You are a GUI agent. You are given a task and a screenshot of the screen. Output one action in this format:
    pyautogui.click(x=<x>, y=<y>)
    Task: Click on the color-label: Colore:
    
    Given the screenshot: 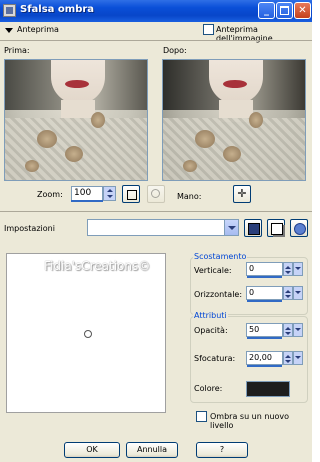 What is the action you would take?
    pyautogui.click(x=208, y=388)
    